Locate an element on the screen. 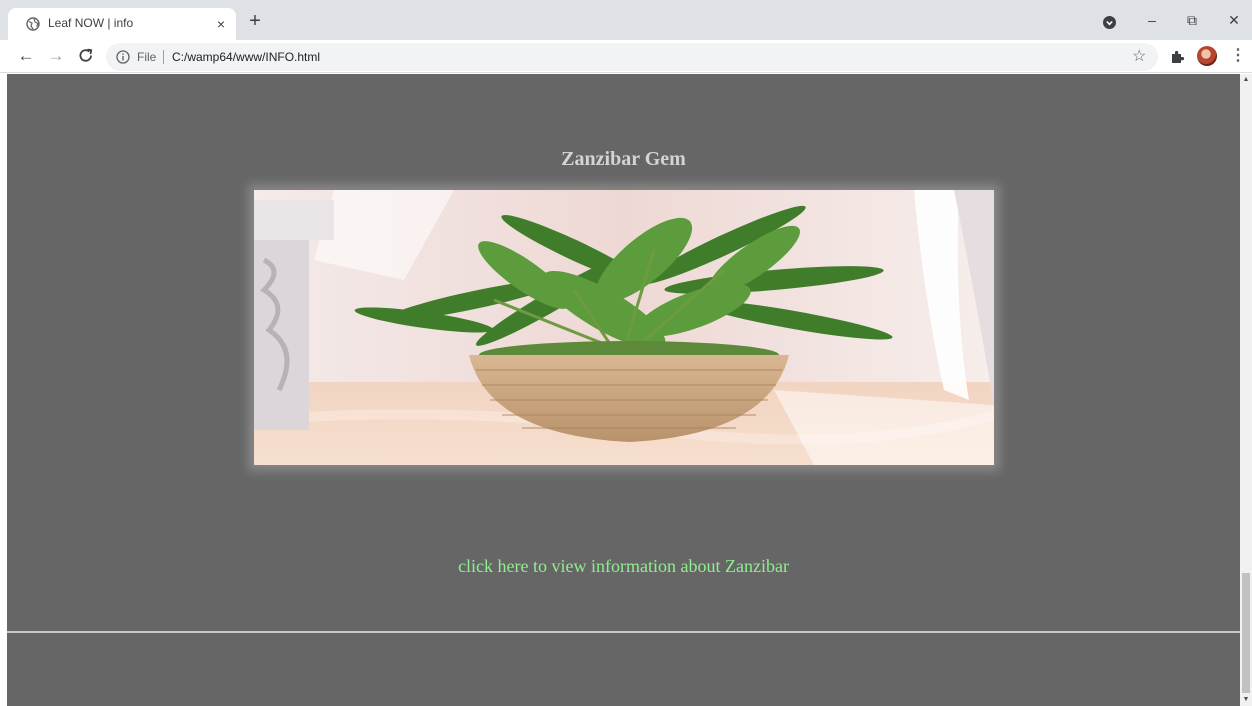 Image resolution: width=1252 pixels, height=706 pixels. new-tab-button: + is located at coordinates (255, 21).